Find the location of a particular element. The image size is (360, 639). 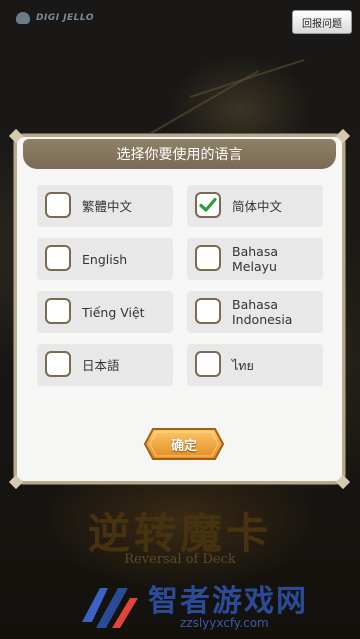

watermark-text: 智者游戏网 is located at coordinates (228, 601).